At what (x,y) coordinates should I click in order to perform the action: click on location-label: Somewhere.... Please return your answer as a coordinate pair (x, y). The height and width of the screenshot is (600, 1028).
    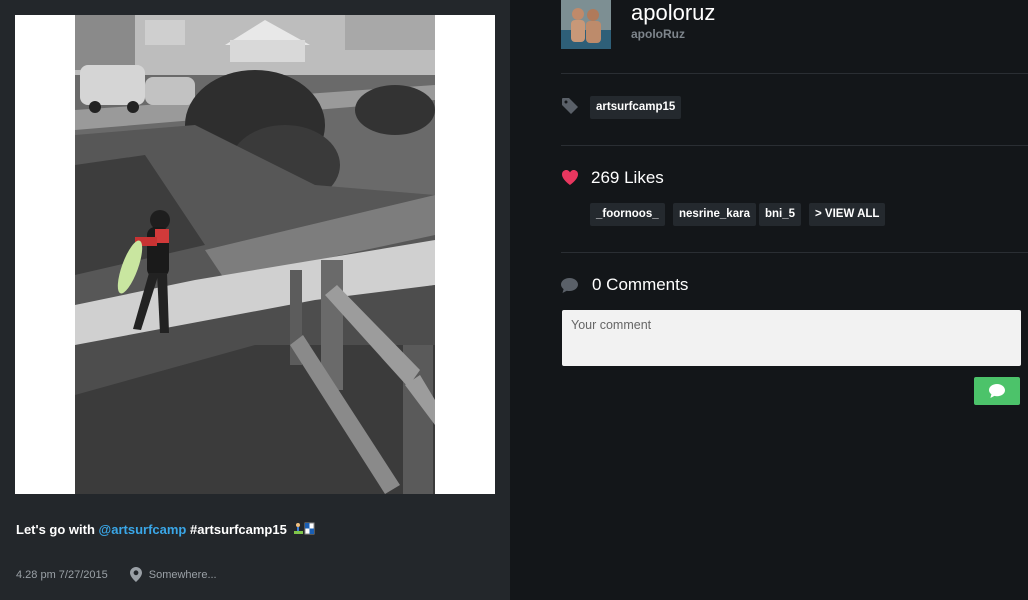
    Looking at the image, I should click on (182, 574).